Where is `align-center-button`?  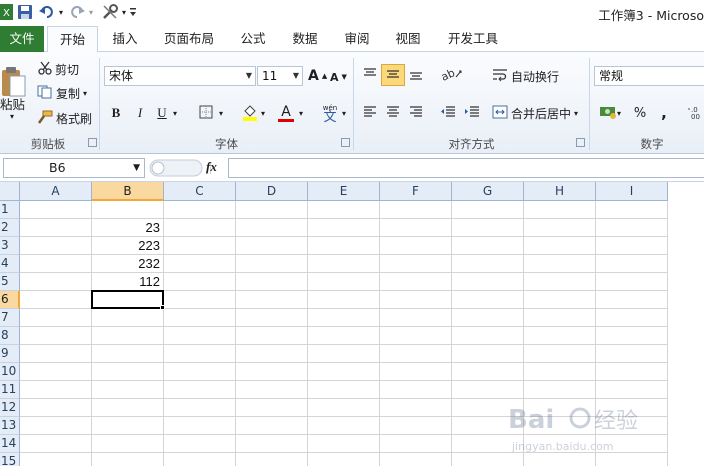 align-center-button is located at coordinates (393, 113).